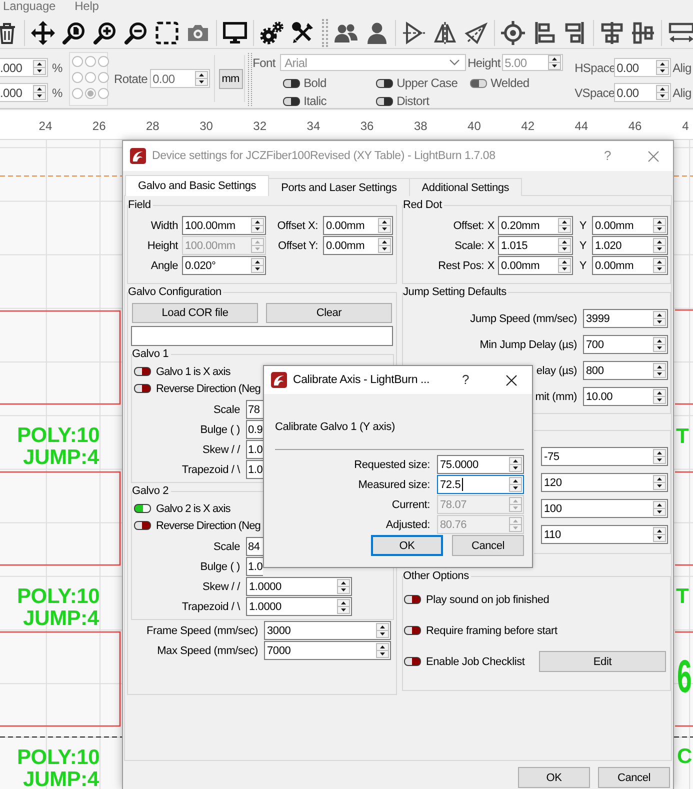 The width and height of the screenshot is (693, 789). What do you see at coordinates (465, 187) in the screenshot?
I see `tab: Additional Settings` at bounding box center [465, 187].